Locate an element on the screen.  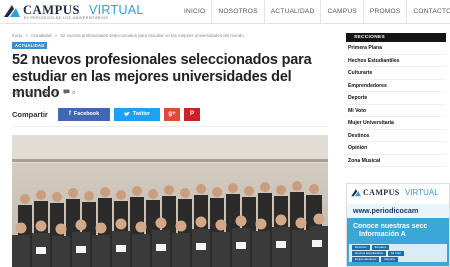
article-meta: ago 4, 2015 24 0 is located at coordinates (43, 92).